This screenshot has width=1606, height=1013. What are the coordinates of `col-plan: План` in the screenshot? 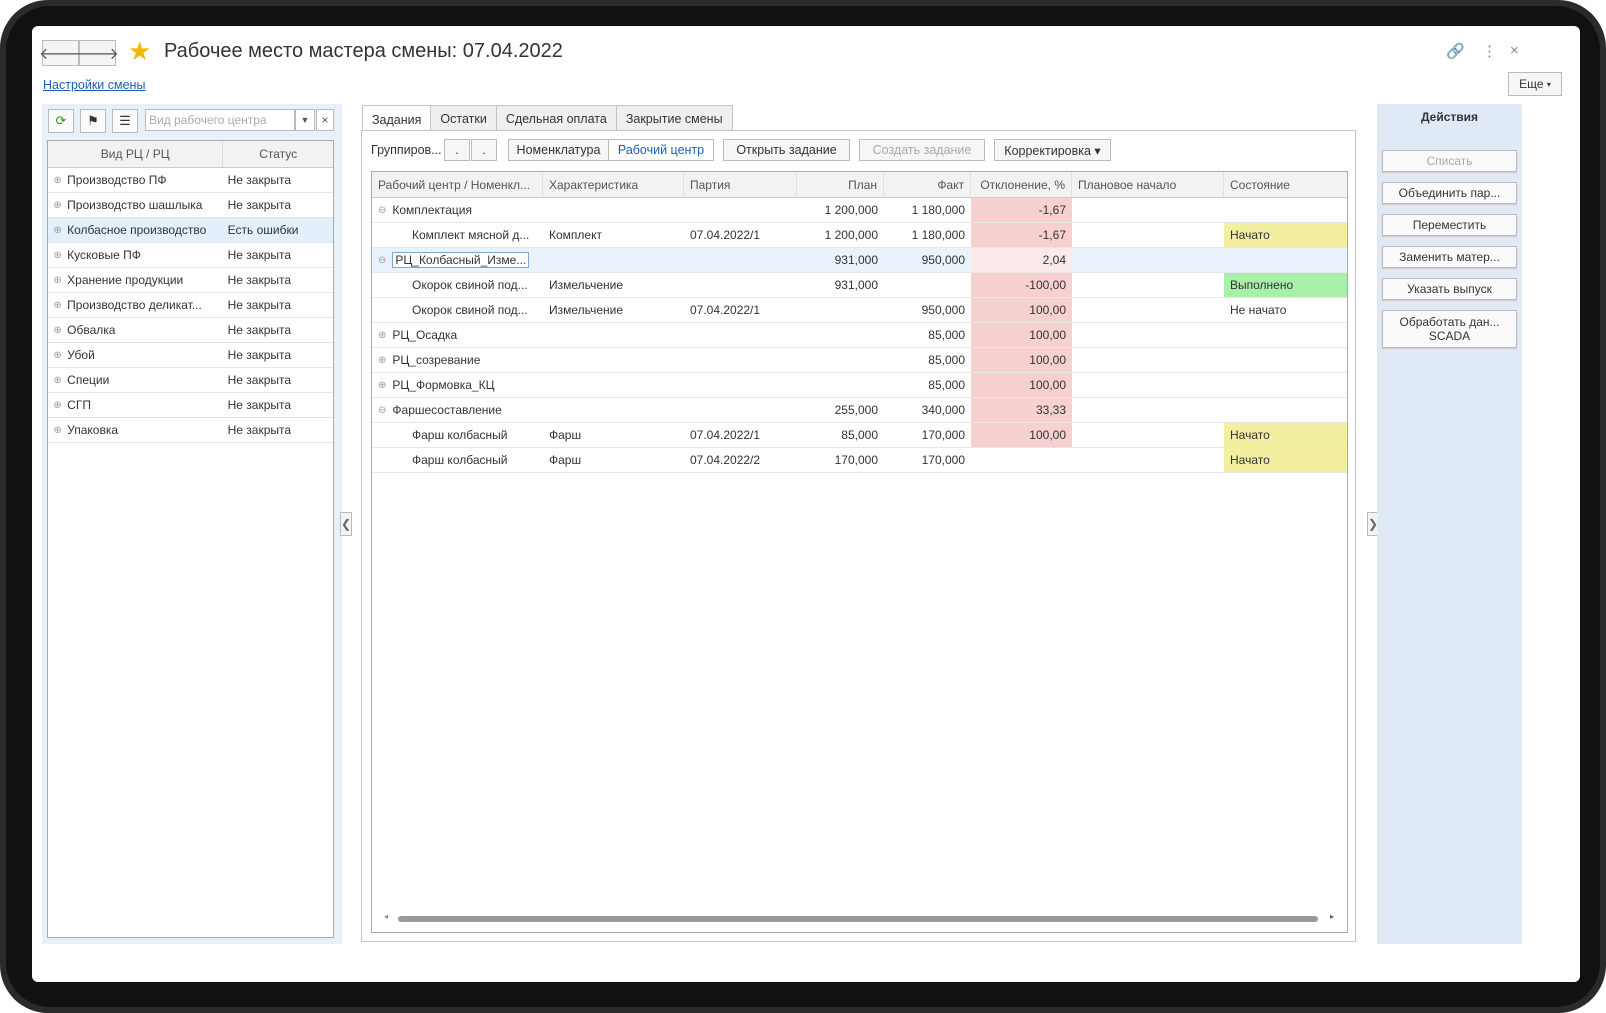 It's located at (840, 184).